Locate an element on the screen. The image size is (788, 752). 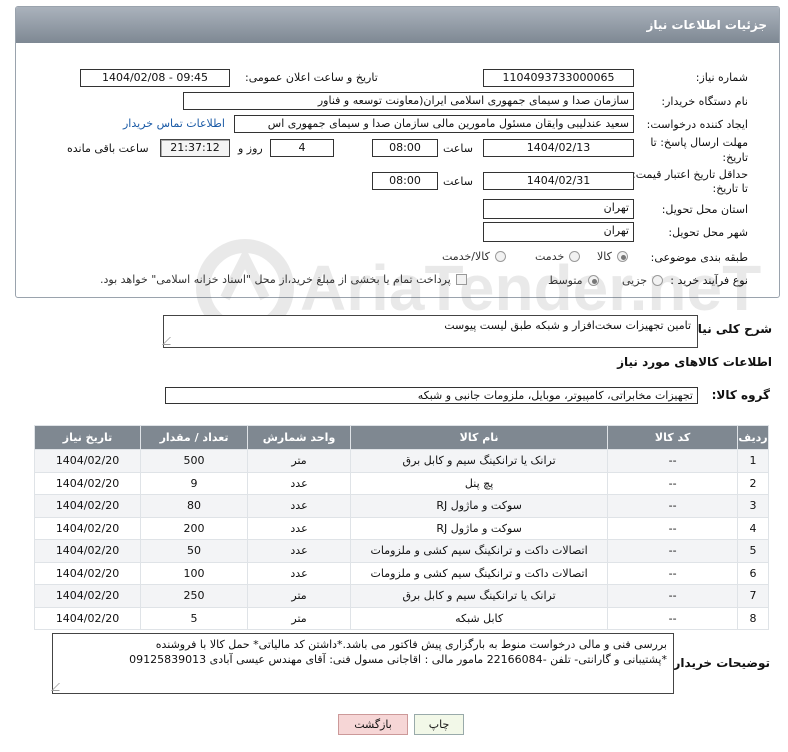
buyer-notes-label: توضیحات خریدار: is located at coordinates (719, 663).